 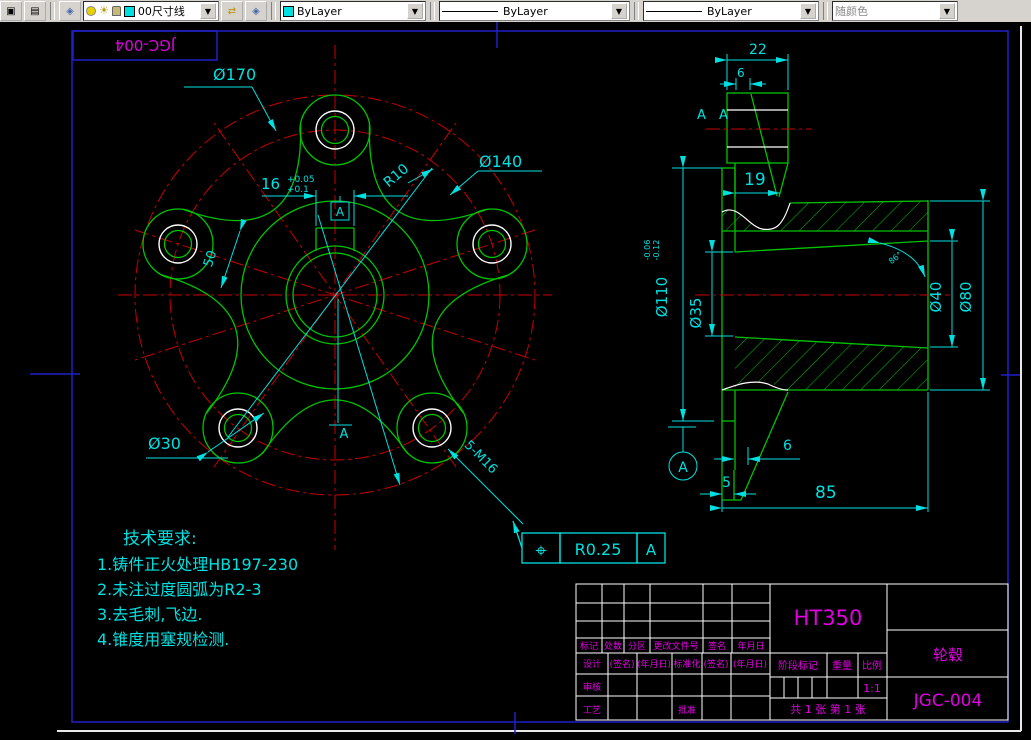 I want to click on dim-d30-label: Ø30, so click(x=164, y=443).